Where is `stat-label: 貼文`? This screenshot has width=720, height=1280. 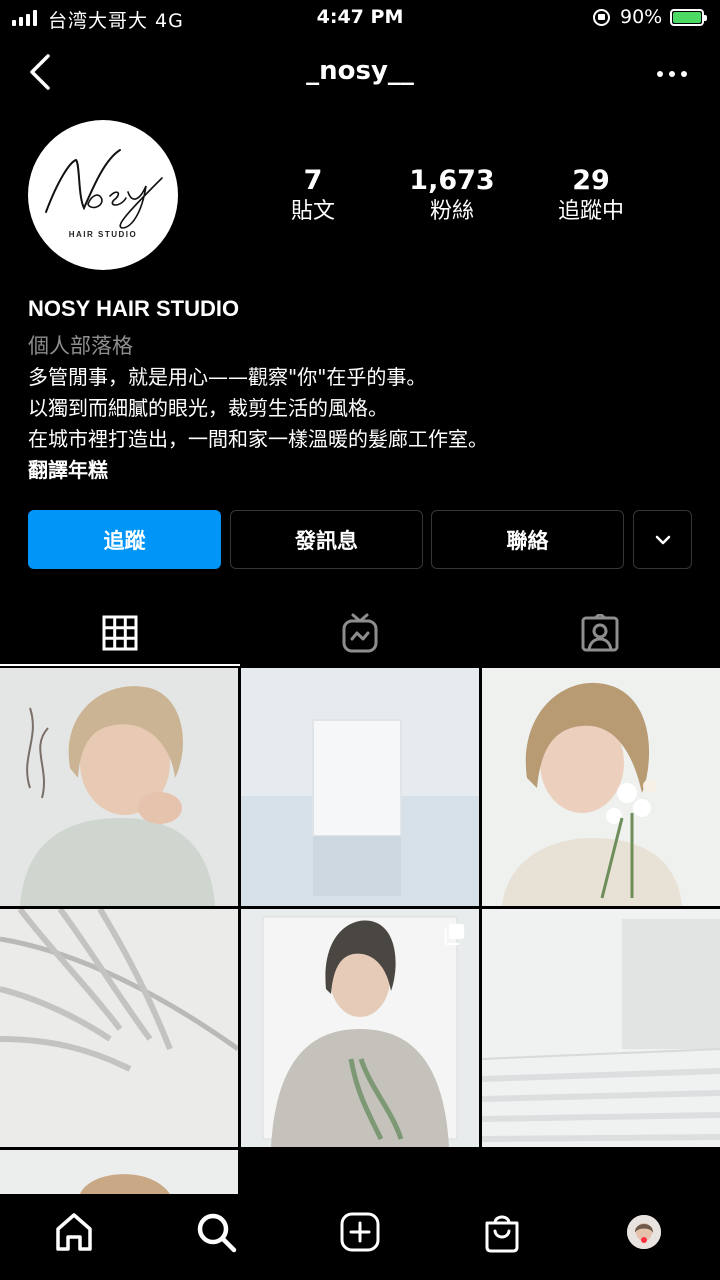 stat-label: 貼文 is located at coordinates (312, 211).